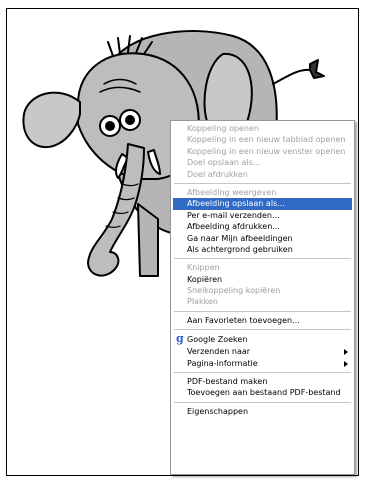 Image resolution: width=365 pixels, height=482 pixels. I want to click on menu-item-als-achtergrond-gebruiken: Als achtergrond gebruiken, so click(262, 249).